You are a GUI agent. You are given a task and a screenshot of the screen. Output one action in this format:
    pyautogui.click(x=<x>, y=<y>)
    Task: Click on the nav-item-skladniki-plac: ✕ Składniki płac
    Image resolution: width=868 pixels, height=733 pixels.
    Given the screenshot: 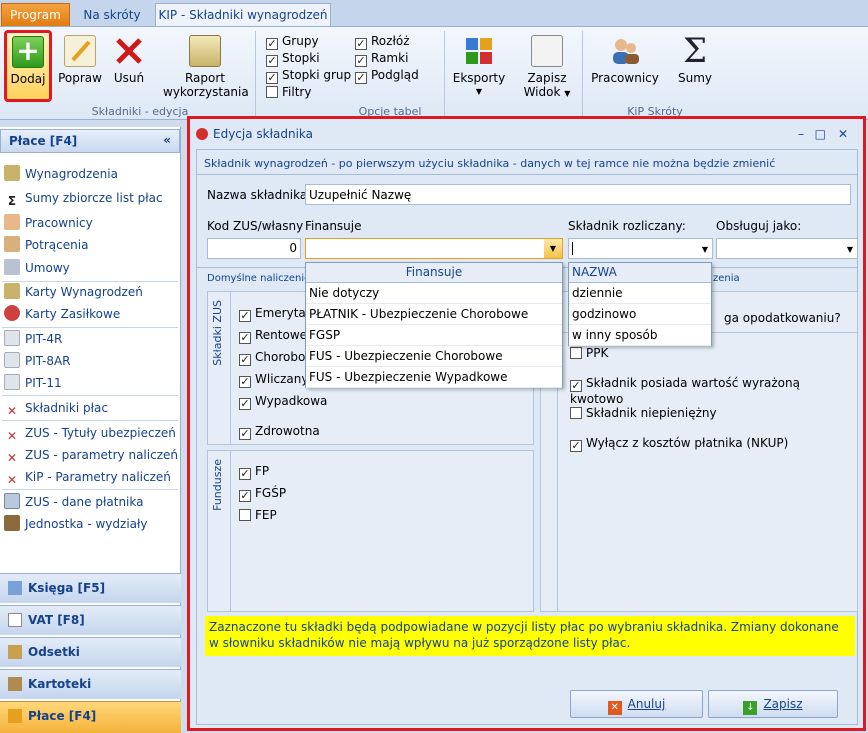 What is the action you would take?
    pyautogui.click(x=56, y=408)
    